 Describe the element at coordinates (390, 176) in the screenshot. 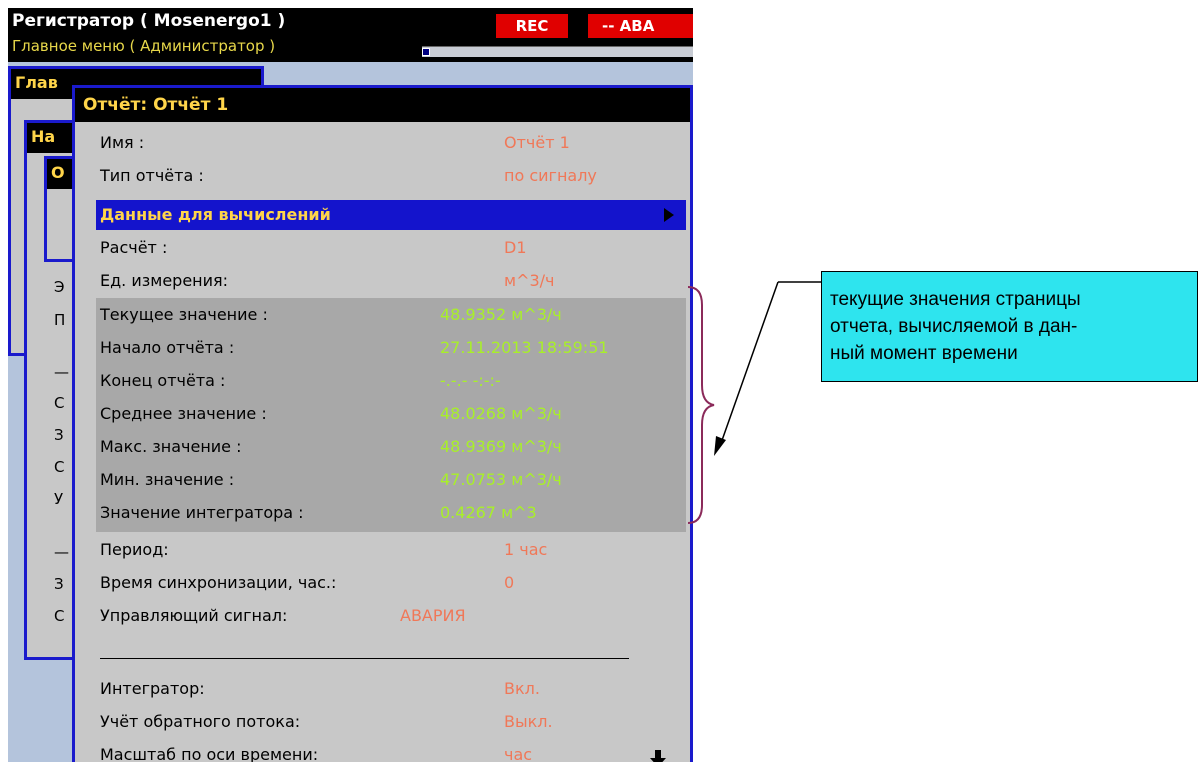

I see `row-report-type: Тип отчёта : по сигналу` at that location.